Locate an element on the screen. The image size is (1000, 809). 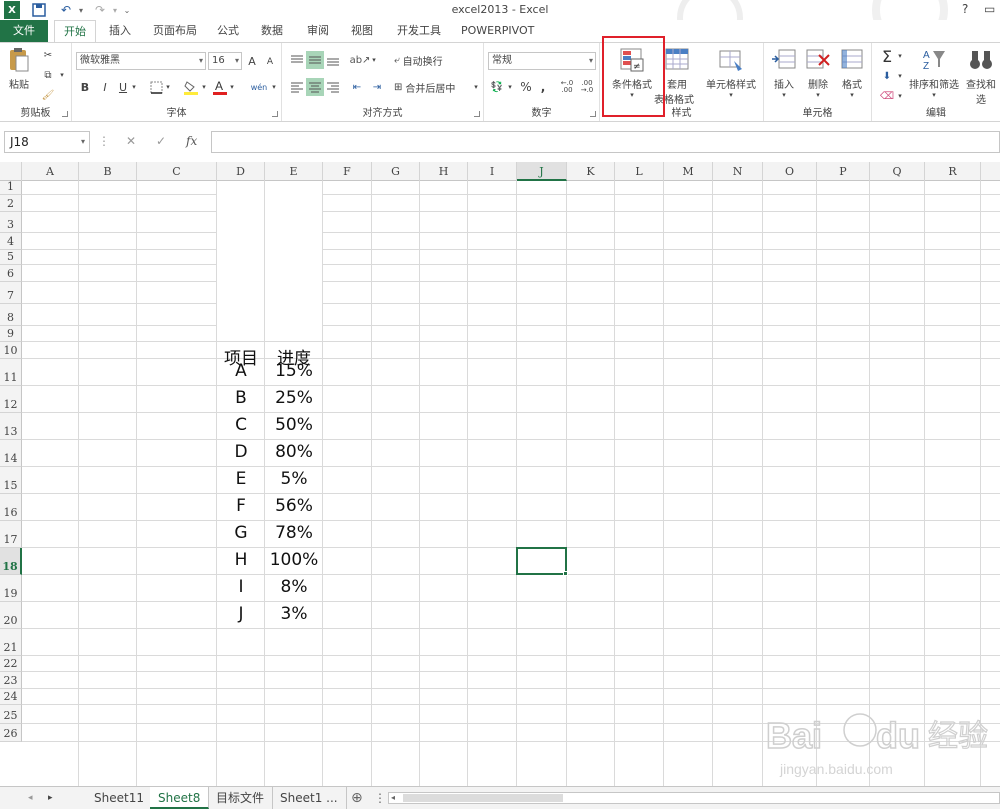
row-header-24: 24 is located at coordinates (11, 697).